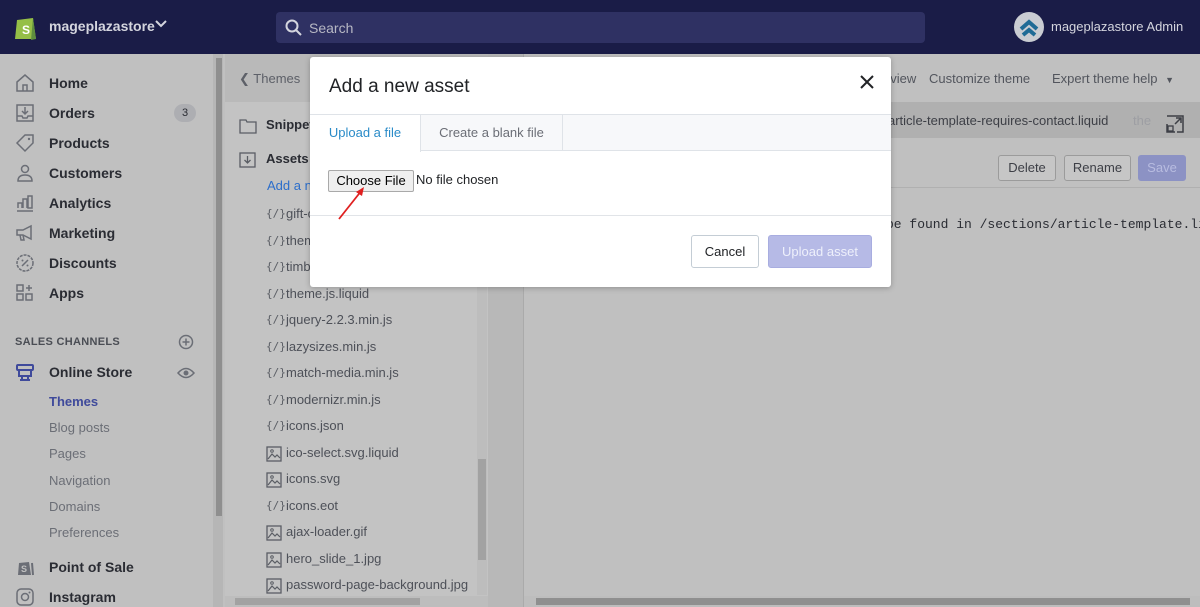 The height and width of the screenshot is (607, 1200). What do you see at coordinates (84, 532) in the screenshot?
I see `sidebar-subitem-preferences: Preferences` at bounding box center [84, 532].